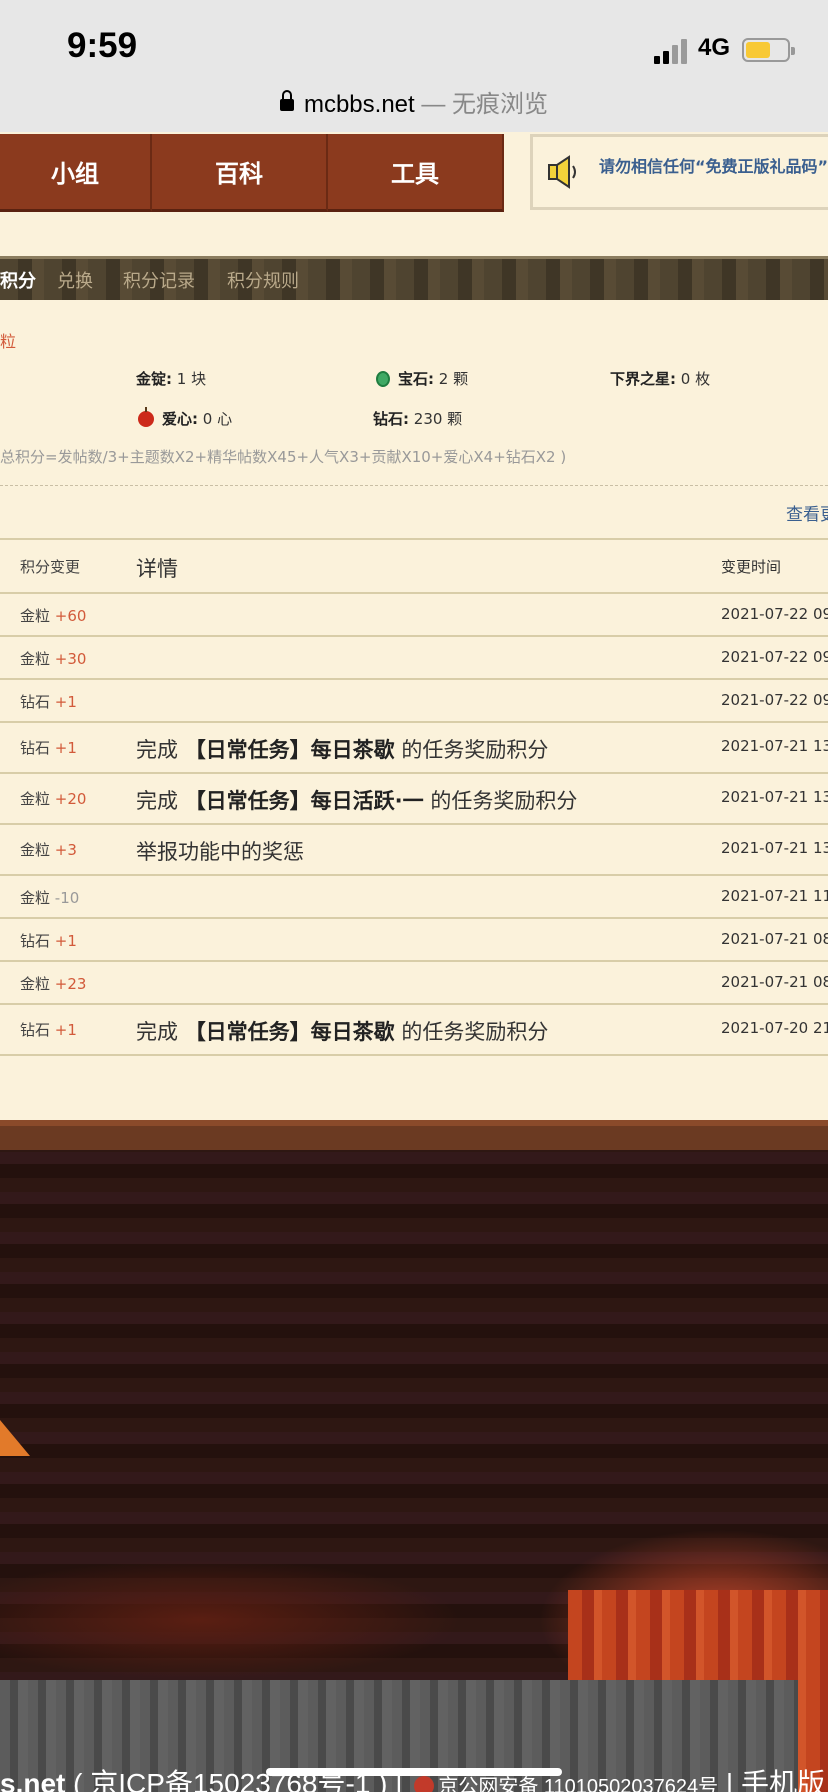  What do you see at coordinates (414, 66) in the screenshot?
I see `status-bar: 9:59 4G mcbbs.net — 无痕浏览` at bounding box center [414, 66].